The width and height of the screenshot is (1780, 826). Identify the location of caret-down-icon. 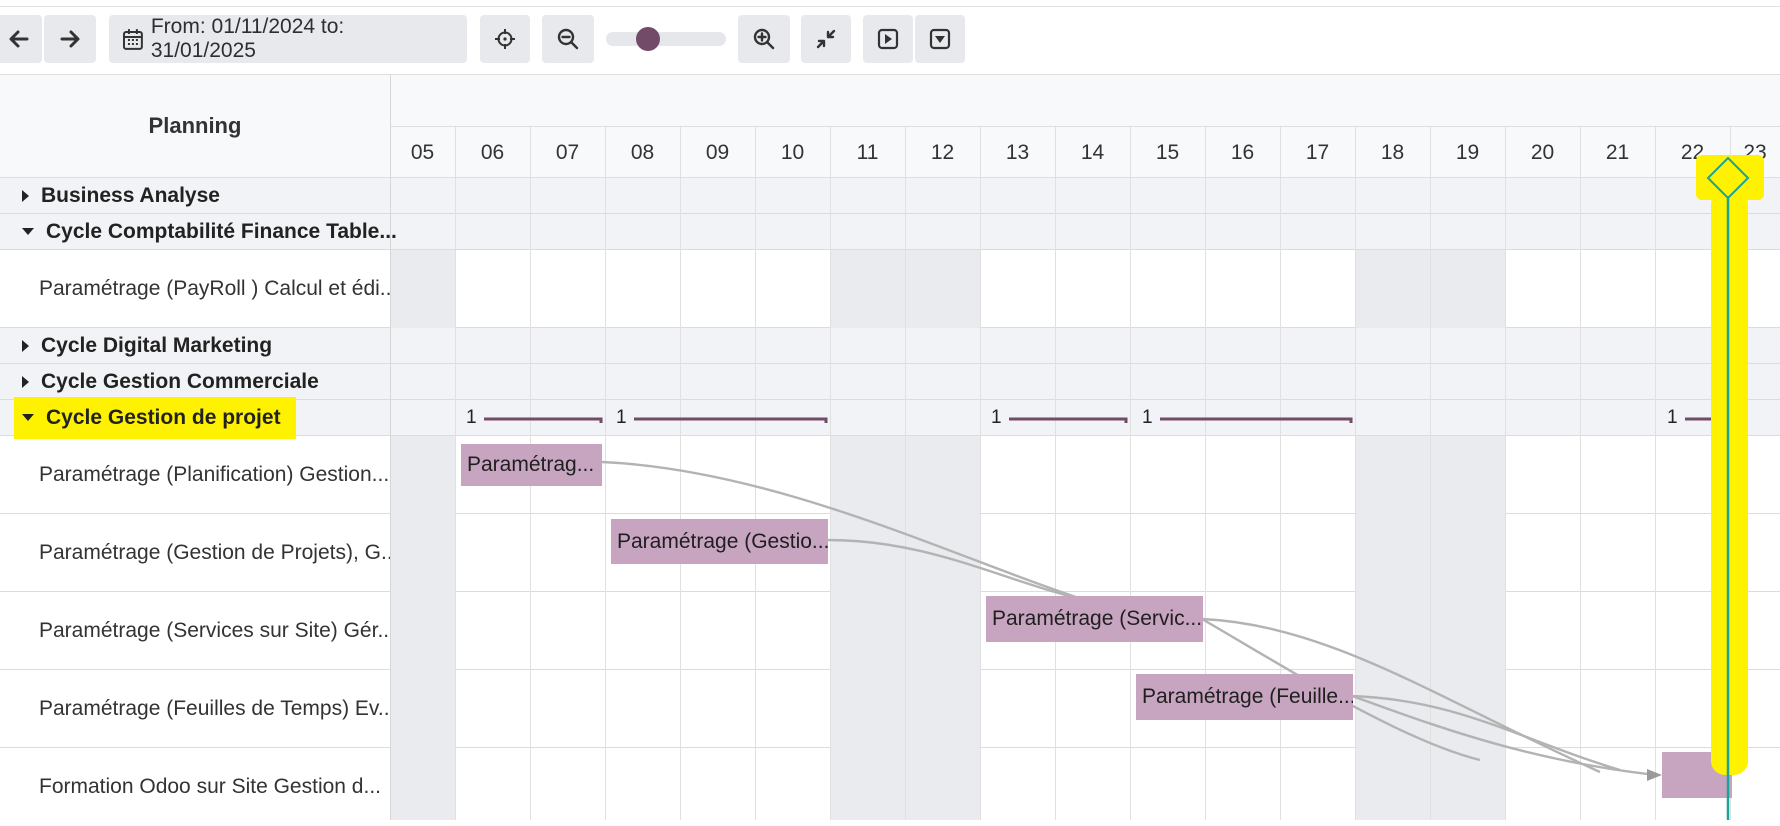
(28, 417).